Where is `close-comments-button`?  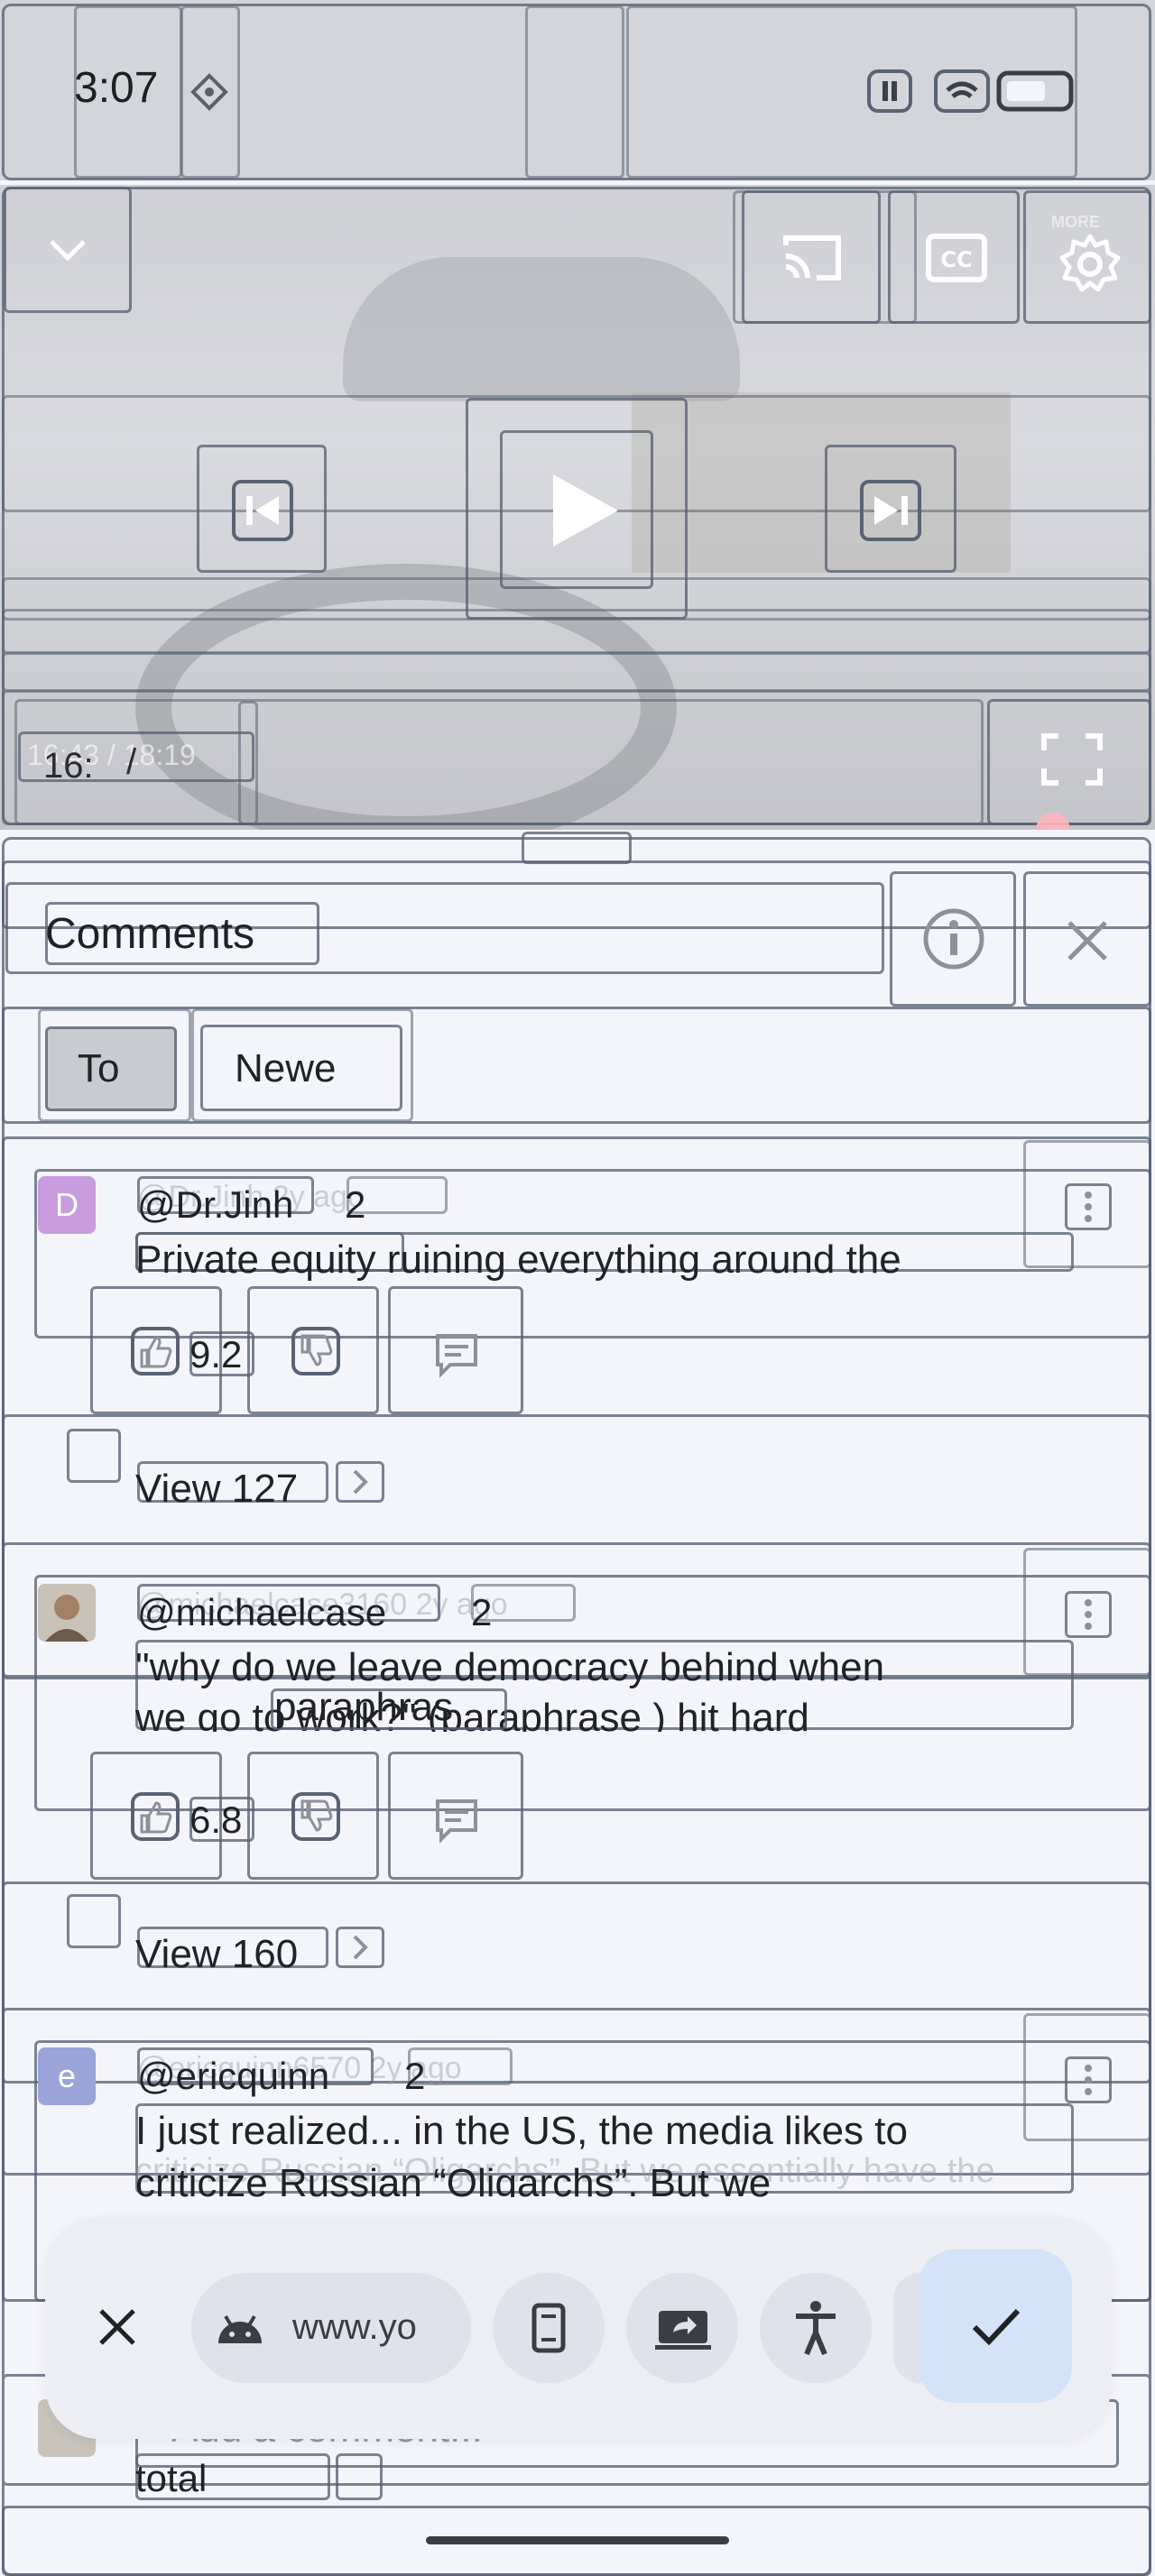 close-comments-button is located at coordinates (1087, 939).